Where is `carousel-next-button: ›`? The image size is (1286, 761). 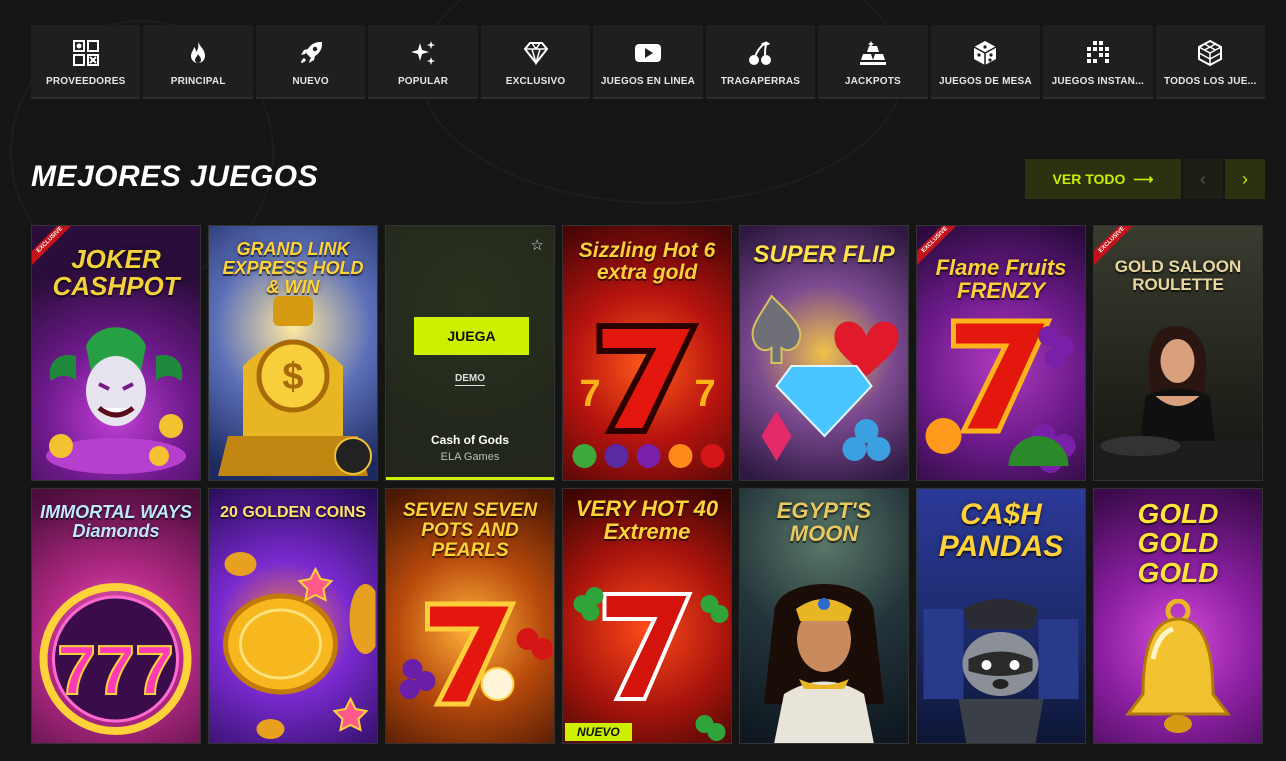 carousel-next-button: › is located at coordinates (1245, 179).